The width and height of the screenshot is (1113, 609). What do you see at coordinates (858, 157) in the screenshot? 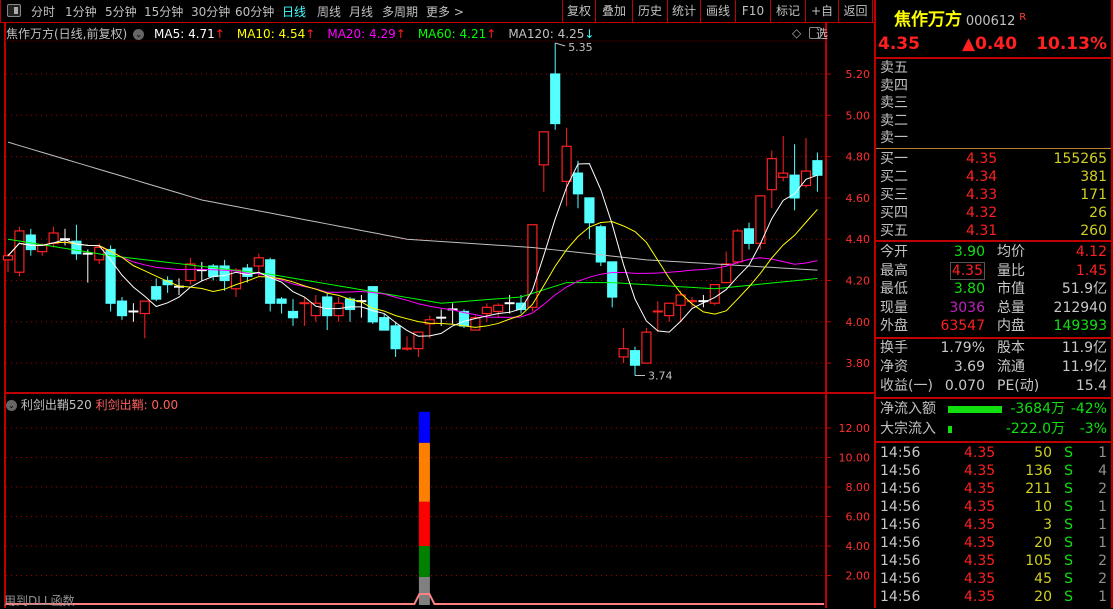
I see `price-axis-label: 4.80` at bounding box center [858, 157].